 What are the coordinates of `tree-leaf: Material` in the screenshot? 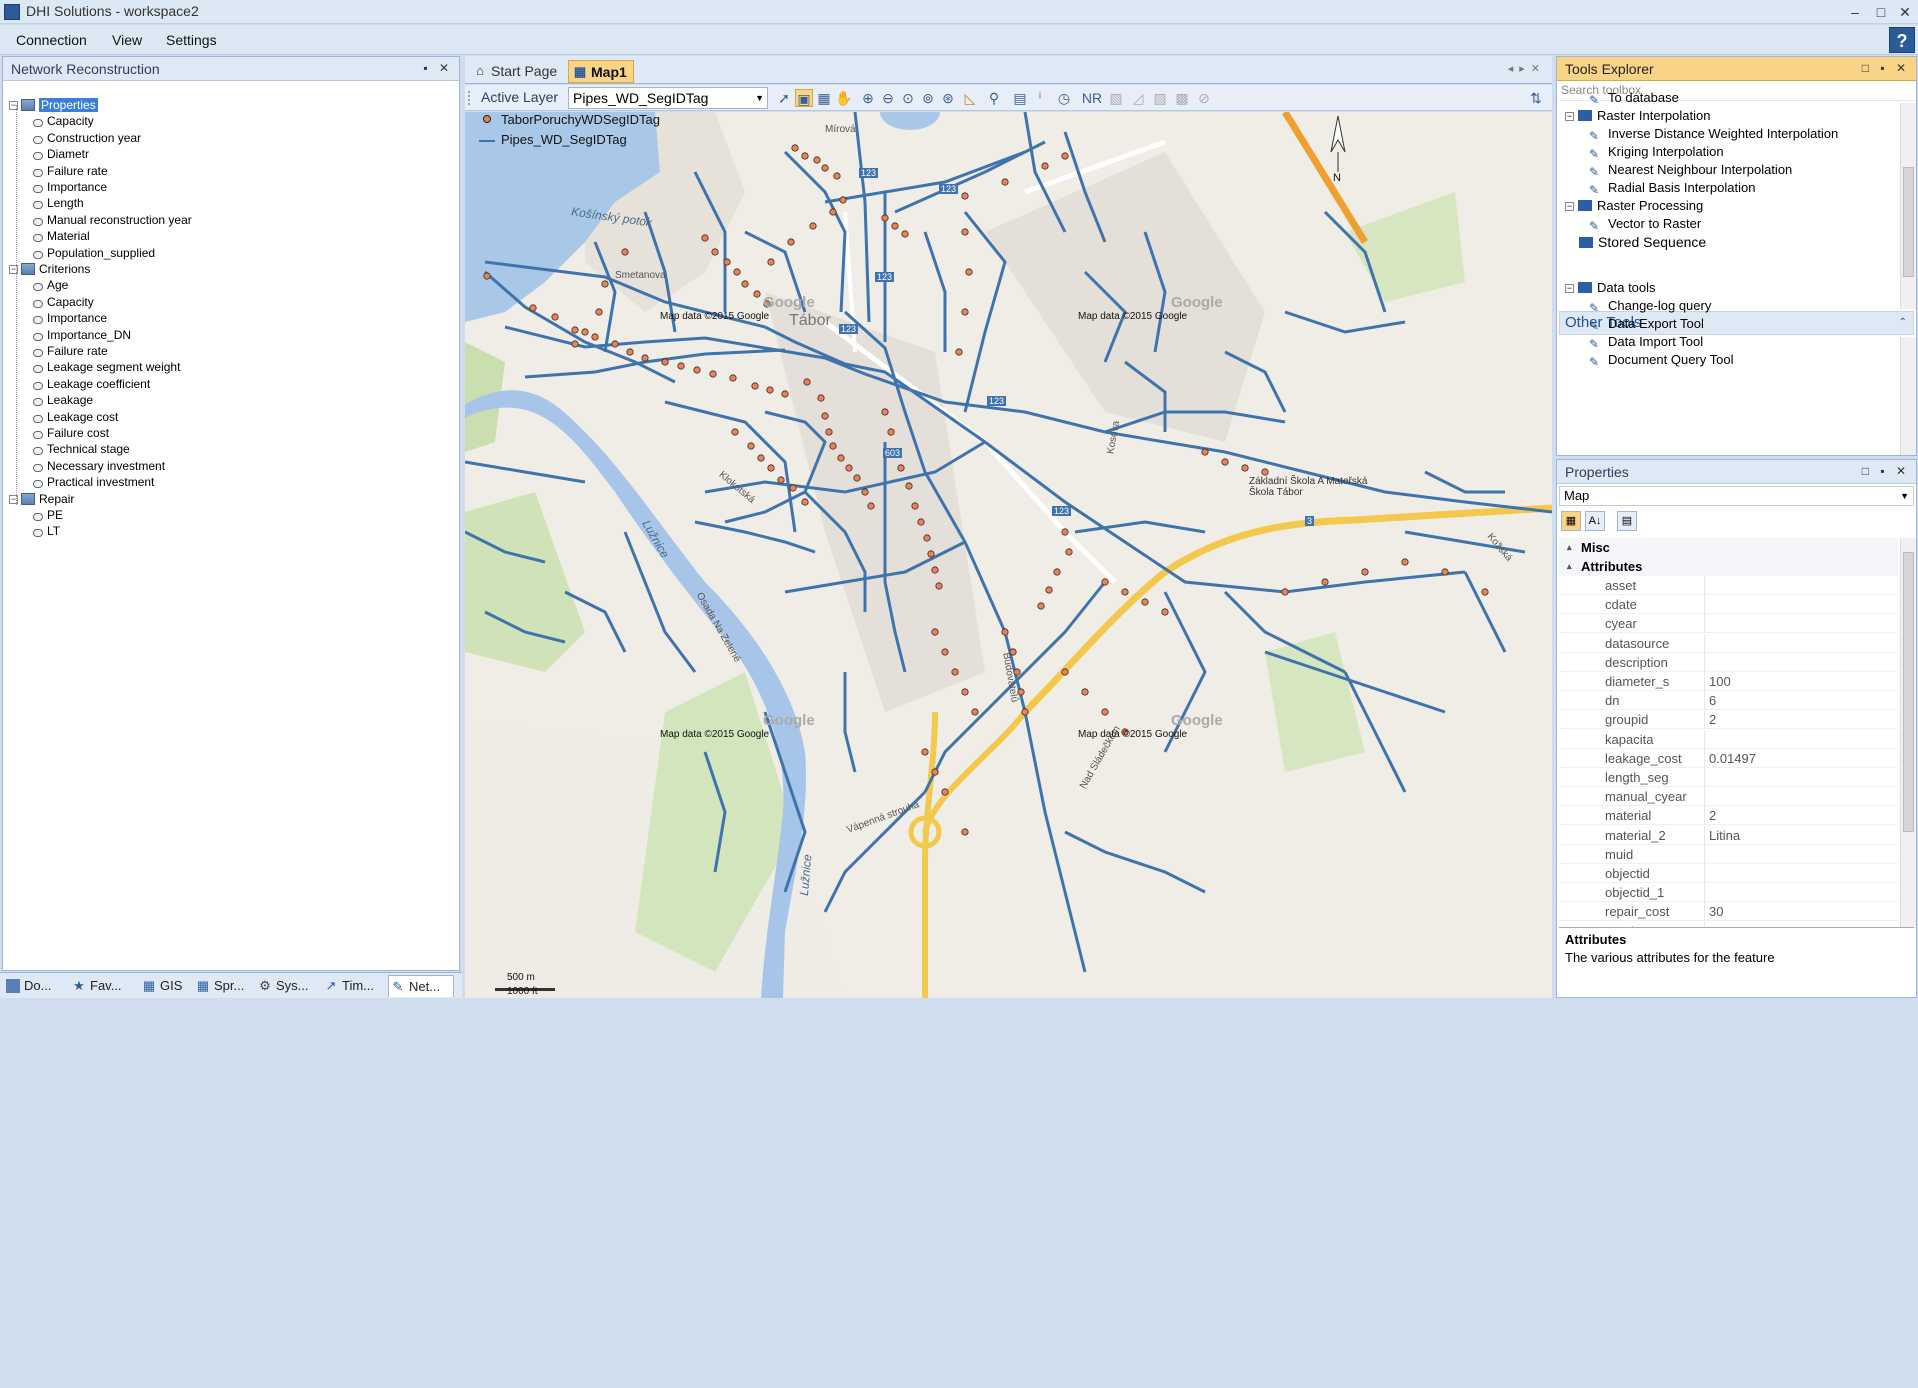 It's located at (61, 236).